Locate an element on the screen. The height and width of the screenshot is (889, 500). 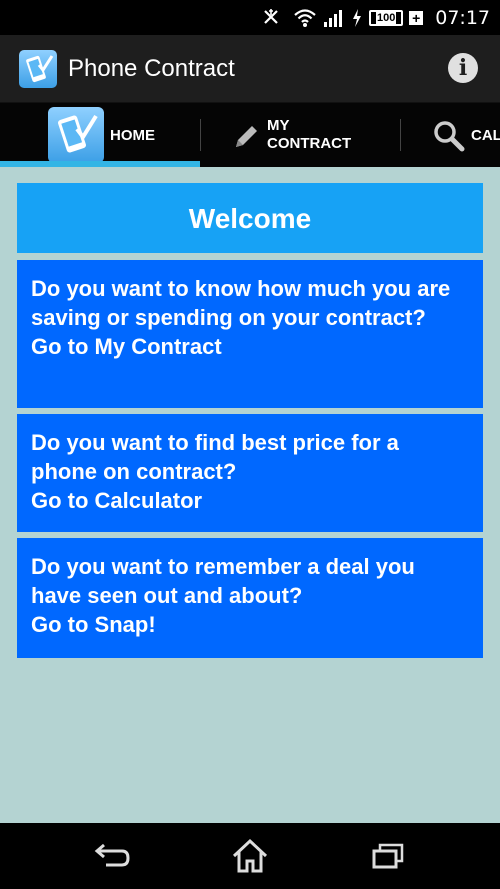
status-time: 07:17 is located at coordinates (462, 17).